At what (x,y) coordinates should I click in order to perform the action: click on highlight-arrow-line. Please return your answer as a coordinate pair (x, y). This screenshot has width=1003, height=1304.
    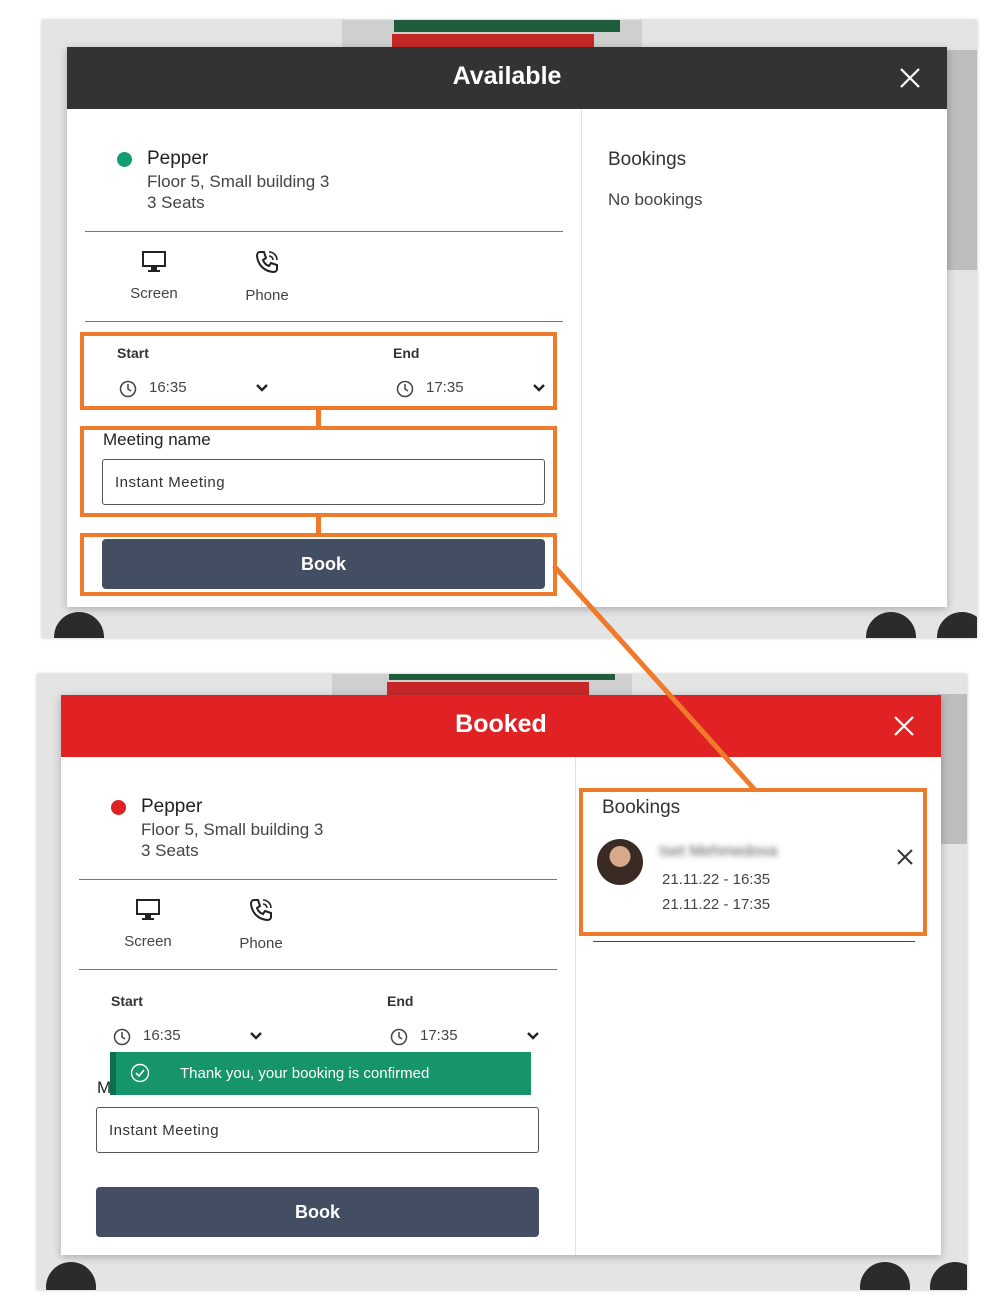
    Looking at the image, I should click on (654, 678).